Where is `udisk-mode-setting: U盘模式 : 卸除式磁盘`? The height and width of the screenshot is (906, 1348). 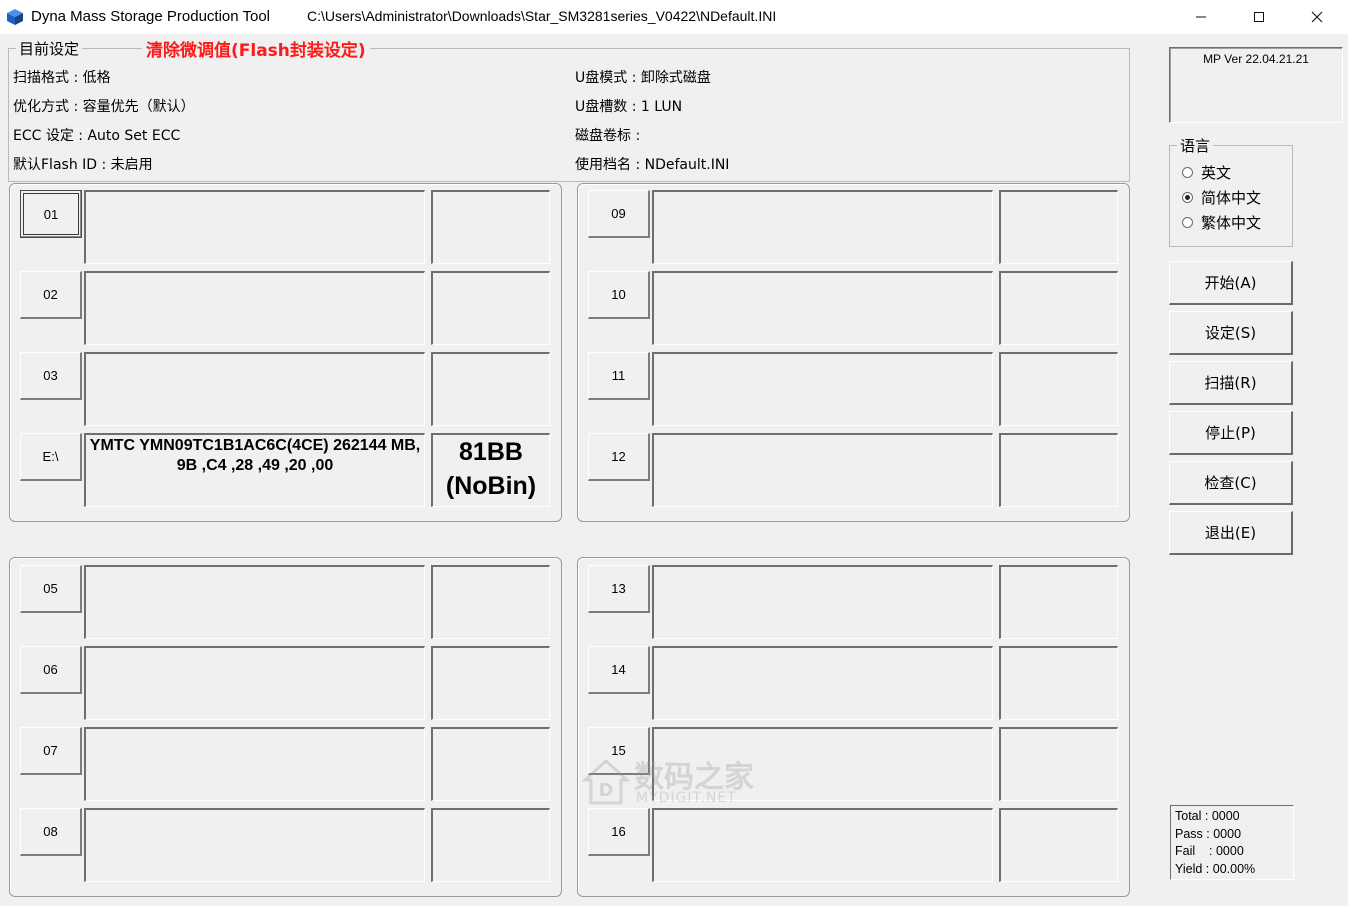 udisk-mode-setting: U盘模式 : 卸除式磁盘 is located at coordinates (643, 78).